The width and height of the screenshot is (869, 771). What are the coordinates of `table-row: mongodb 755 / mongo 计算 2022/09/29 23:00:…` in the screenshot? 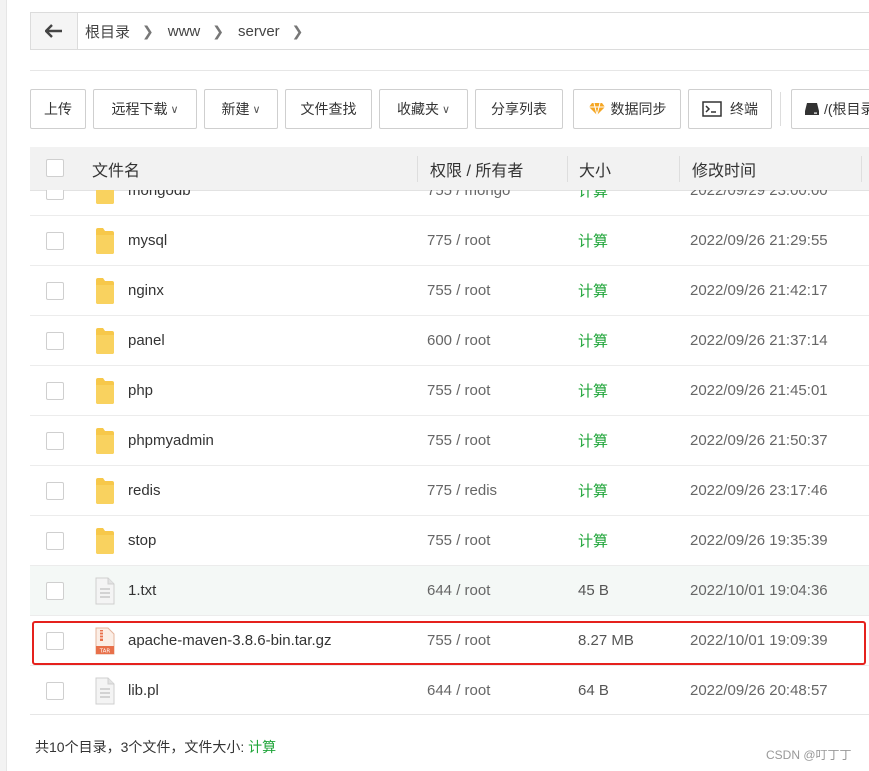 It's located at (449, 203).